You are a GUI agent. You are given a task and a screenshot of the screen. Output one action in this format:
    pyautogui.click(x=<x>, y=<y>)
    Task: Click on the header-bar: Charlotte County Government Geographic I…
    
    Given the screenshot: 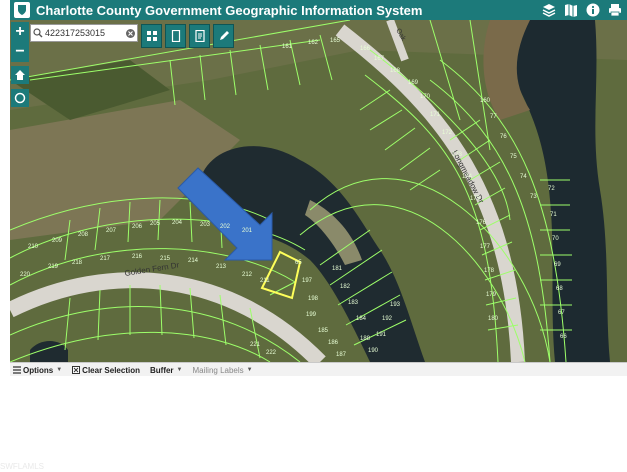 What is the action you would take?
    pyautogui.click(x=318, y=10)
    